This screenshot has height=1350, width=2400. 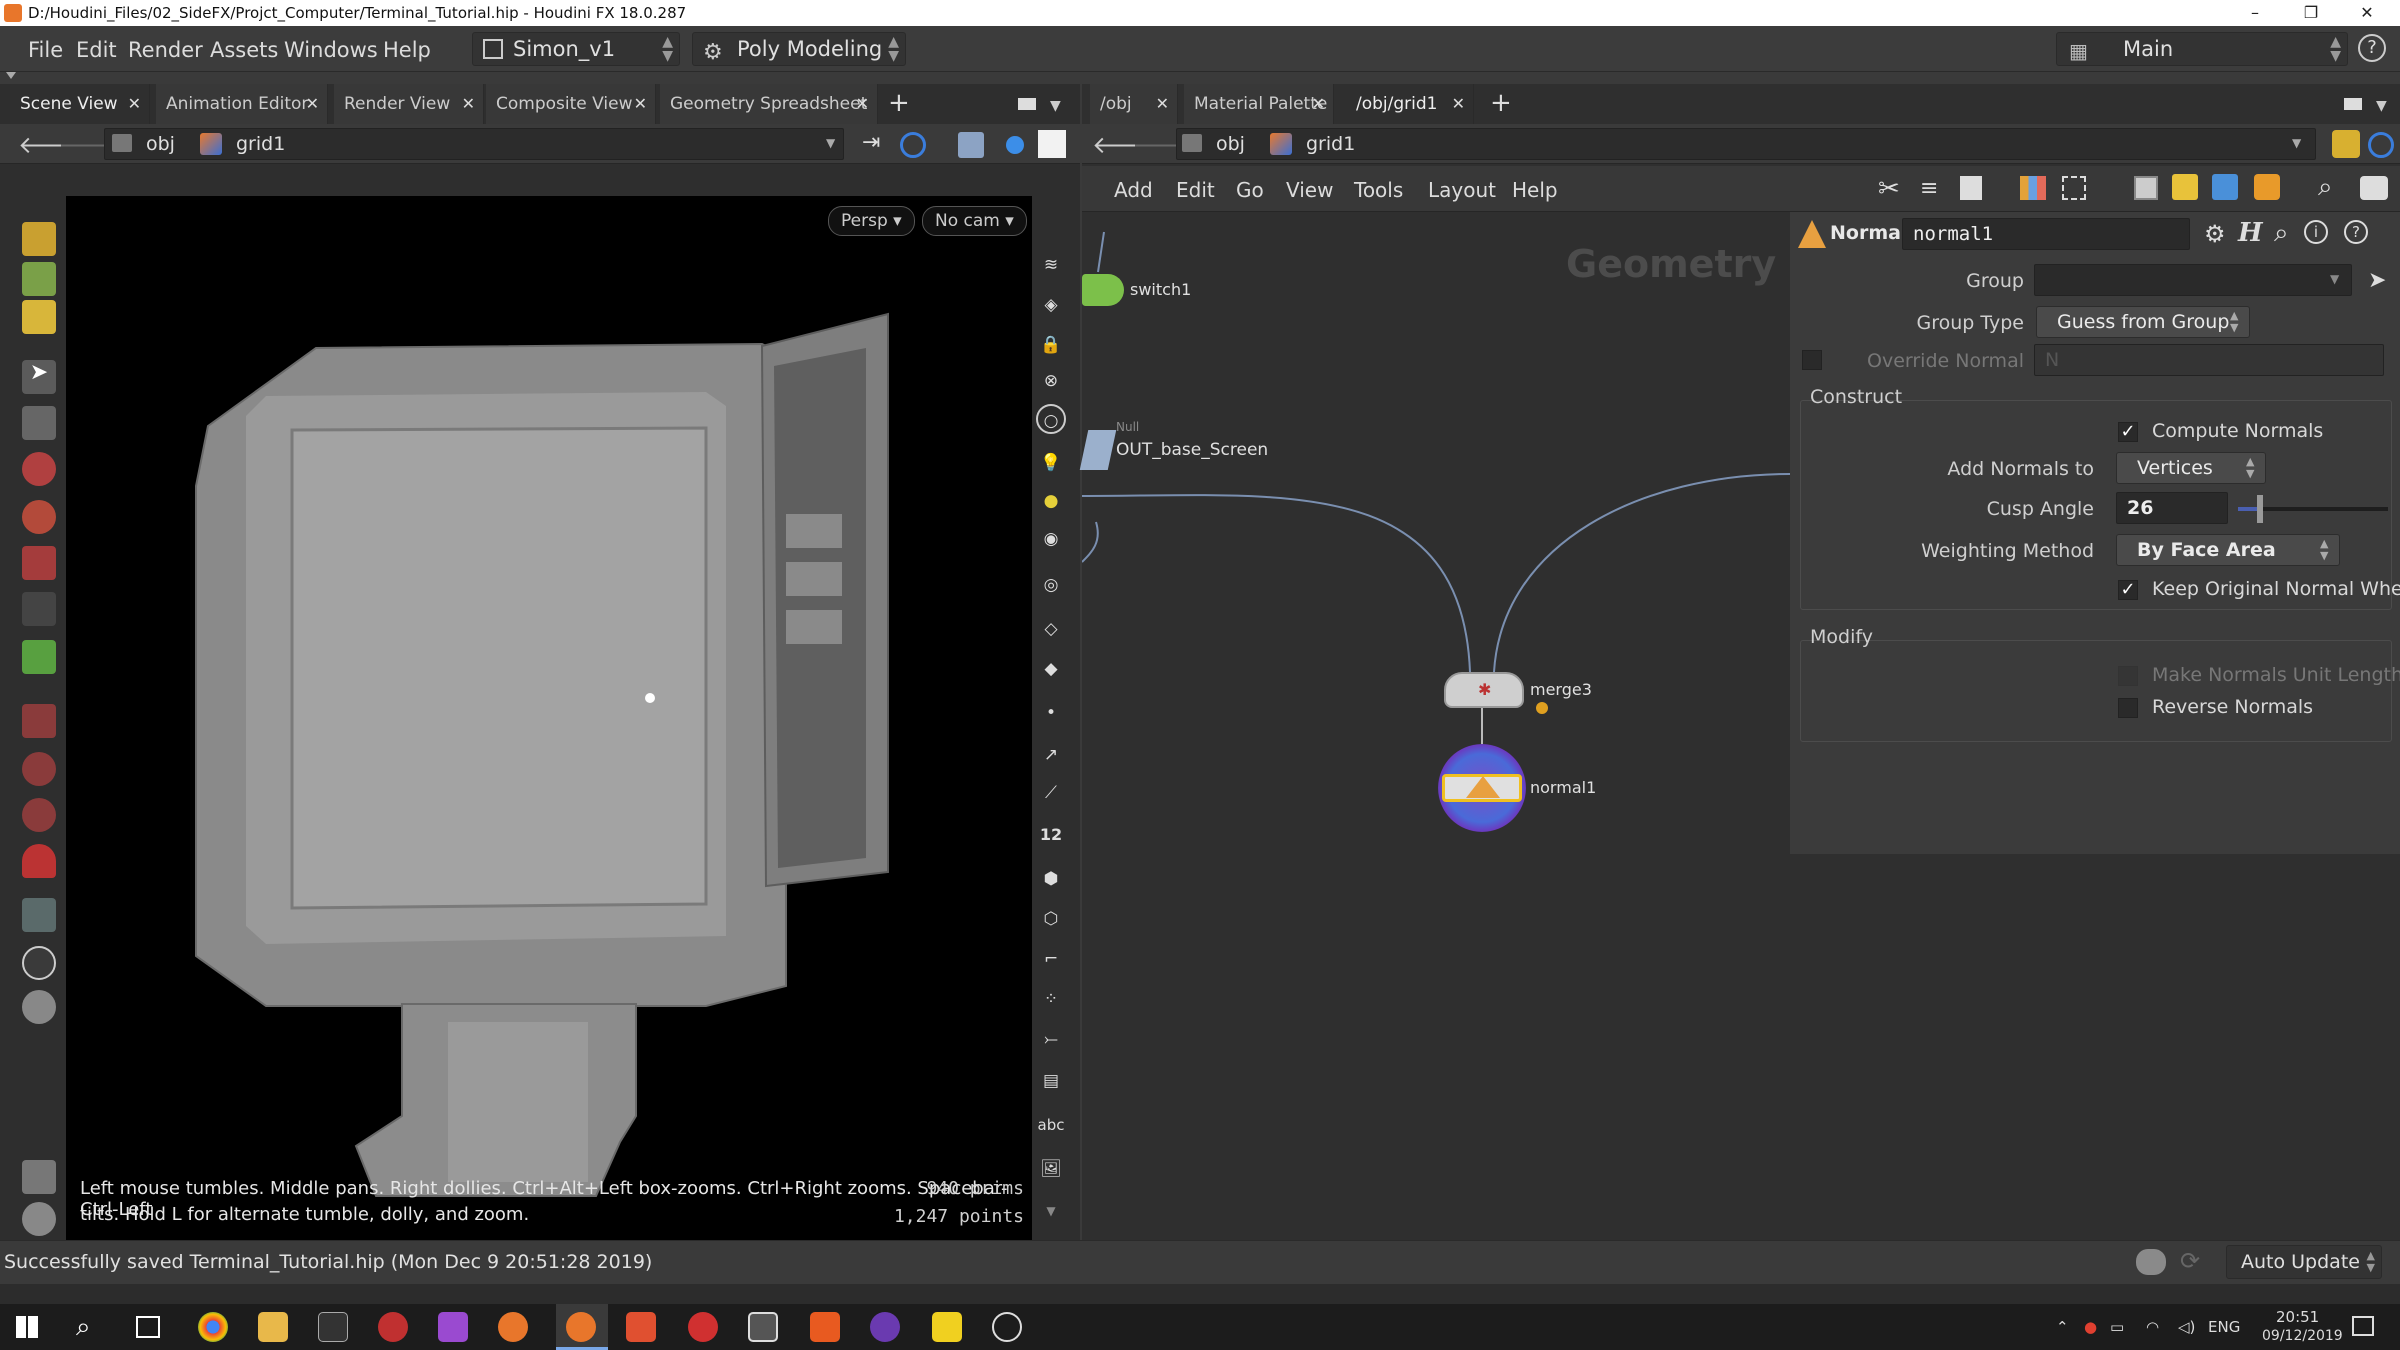 I want to click on template-icon: ◇, so click(x=1051, y=629).